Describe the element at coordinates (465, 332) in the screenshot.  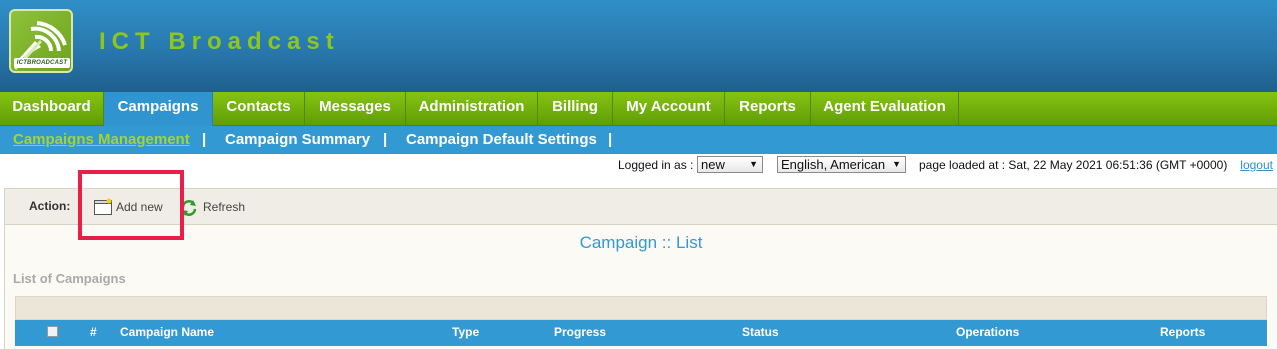
I see `column-type: Type` at that location.